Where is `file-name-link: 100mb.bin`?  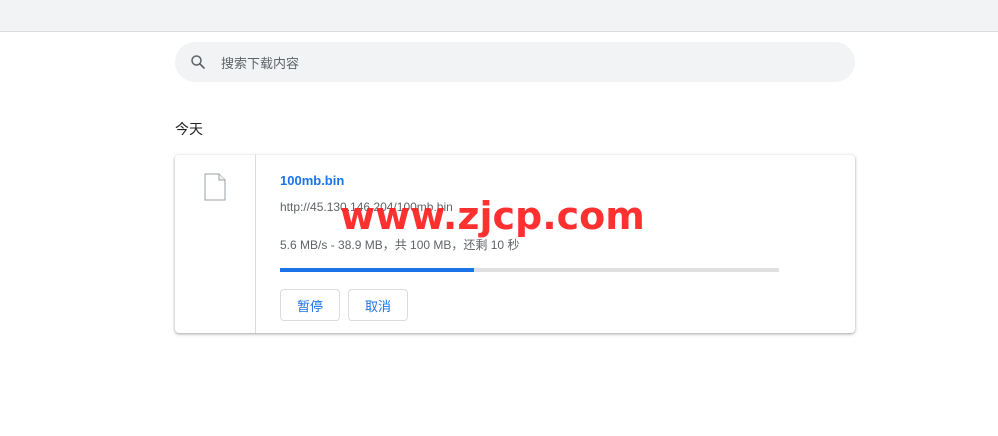
file-name-link: 100mb.bin is located at coordinates (312, 180).